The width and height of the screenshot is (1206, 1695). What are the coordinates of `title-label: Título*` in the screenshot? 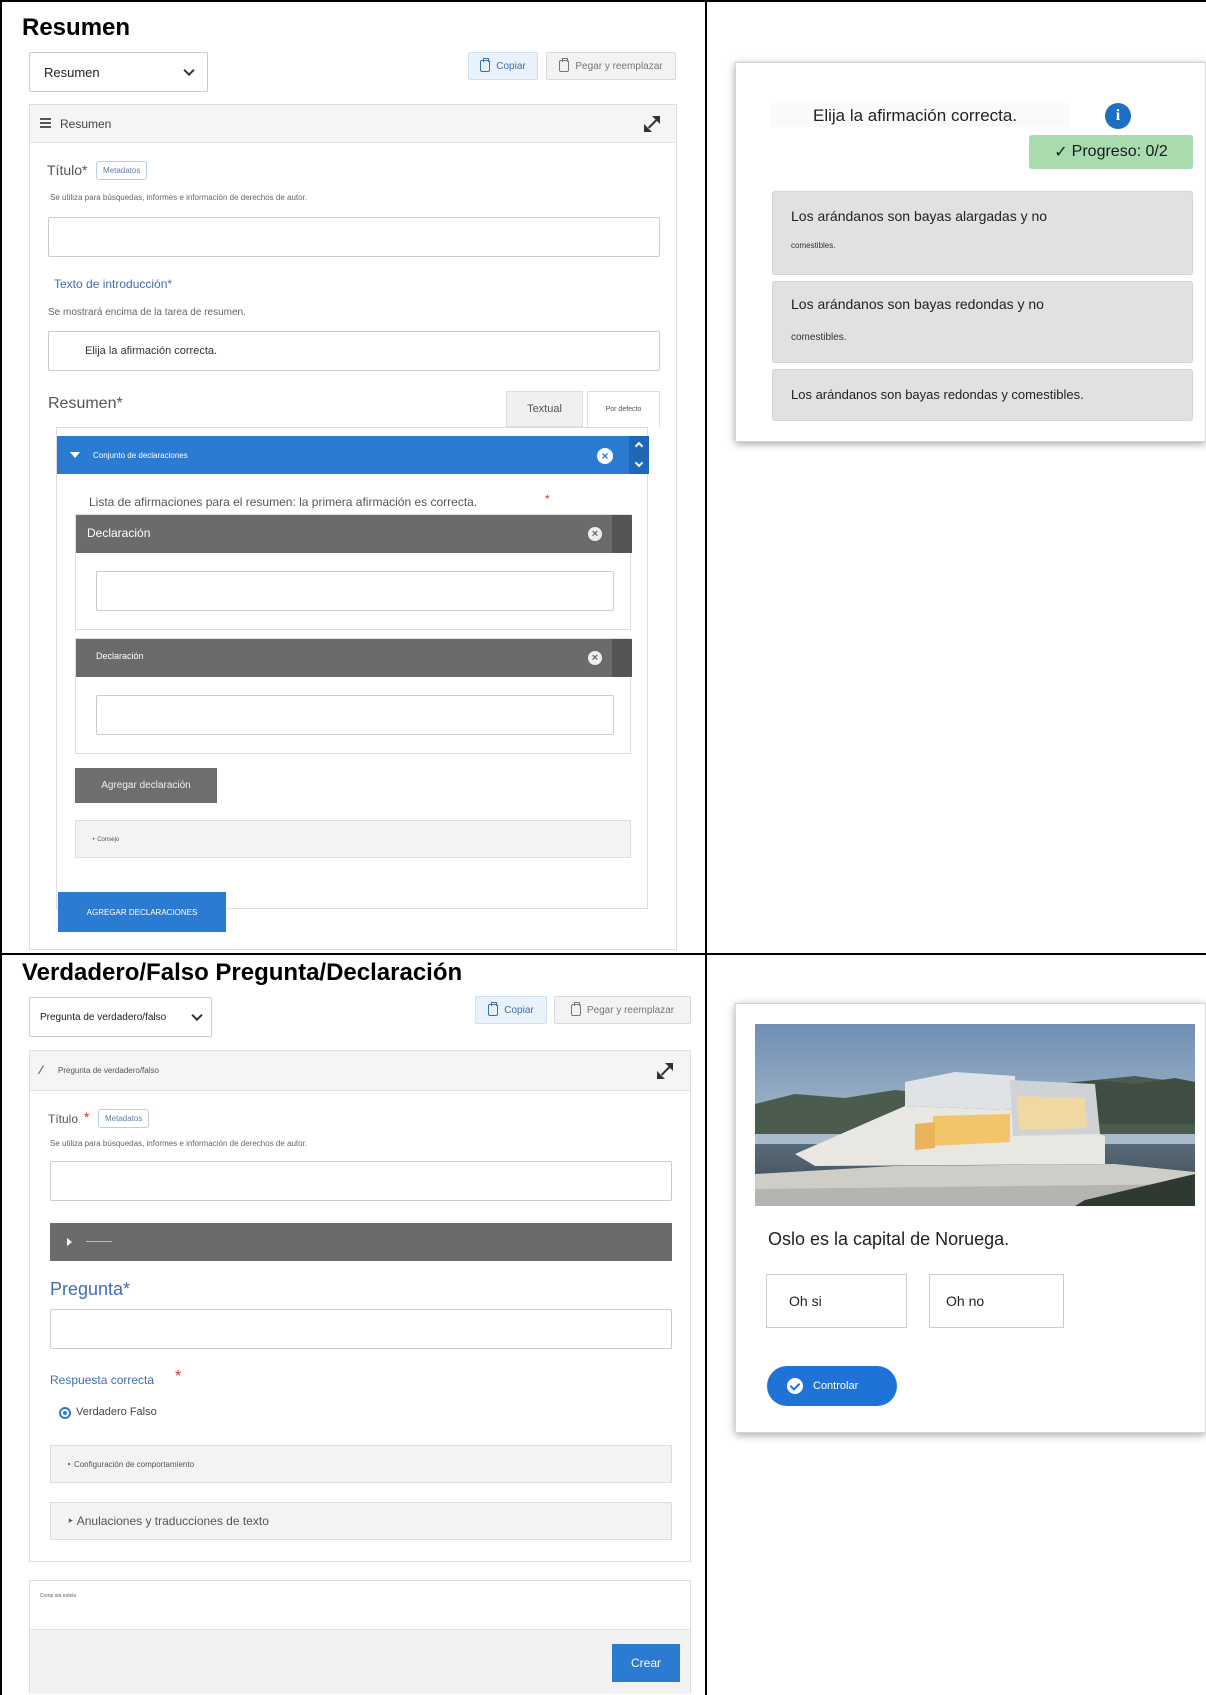 It's located at (67, 170).